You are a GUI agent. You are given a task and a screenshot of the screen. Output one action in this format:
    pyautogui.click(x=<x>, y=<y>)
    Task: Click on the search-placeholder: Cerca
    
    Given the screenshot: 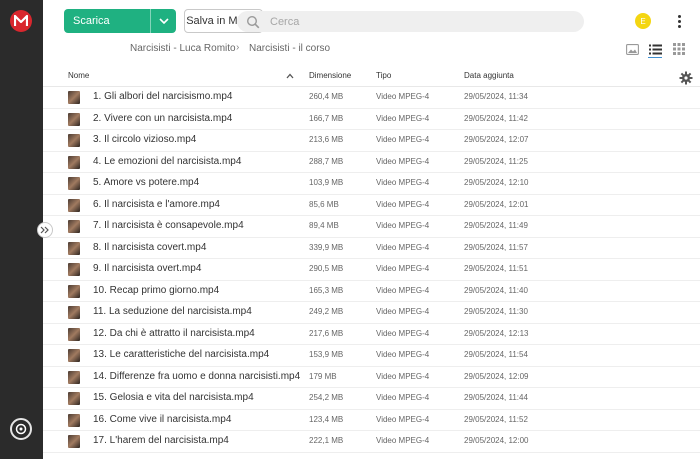 What is the action you would take?
    pyautogui.click(x=285, y=21)
    